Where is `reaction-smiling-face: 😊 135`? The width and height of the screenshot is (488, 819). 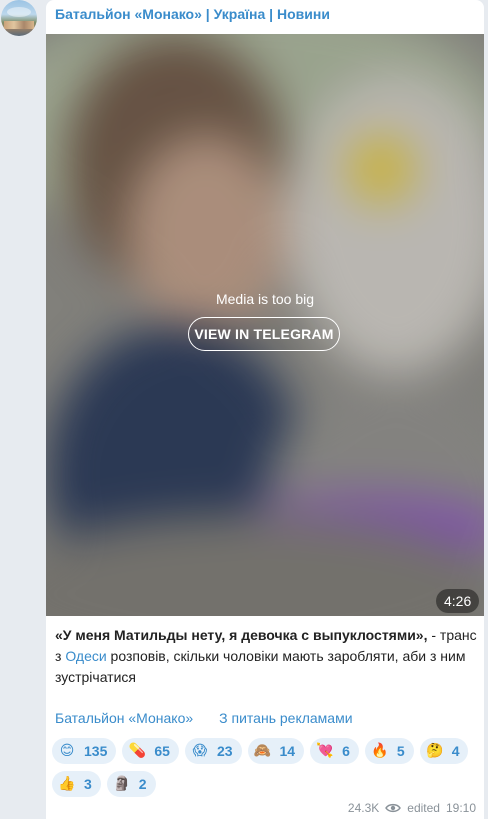
reaction-smiling-face: 😊 135 is located at coordinates (84, 751).